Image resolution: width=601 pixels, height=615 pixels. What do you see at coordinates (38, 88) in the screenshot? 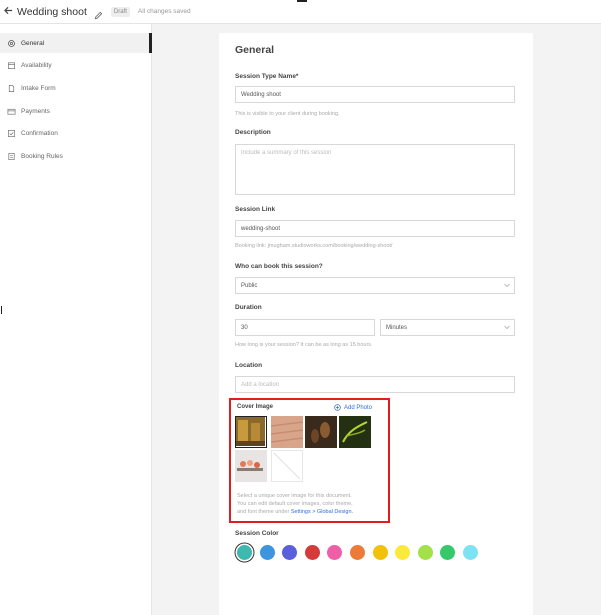
I see `sidebar-item-label: Intake Form` at bounding box center [38, 88].